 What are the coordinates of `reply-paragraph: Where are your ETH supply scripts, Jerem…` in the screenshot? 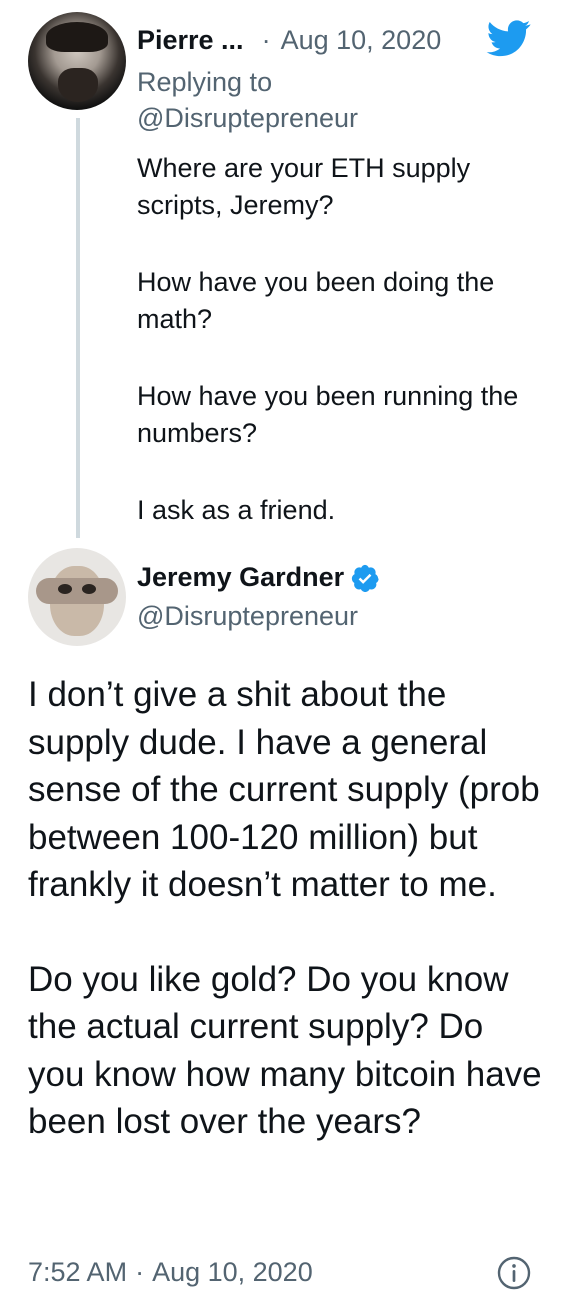 It's located at (304, 186).